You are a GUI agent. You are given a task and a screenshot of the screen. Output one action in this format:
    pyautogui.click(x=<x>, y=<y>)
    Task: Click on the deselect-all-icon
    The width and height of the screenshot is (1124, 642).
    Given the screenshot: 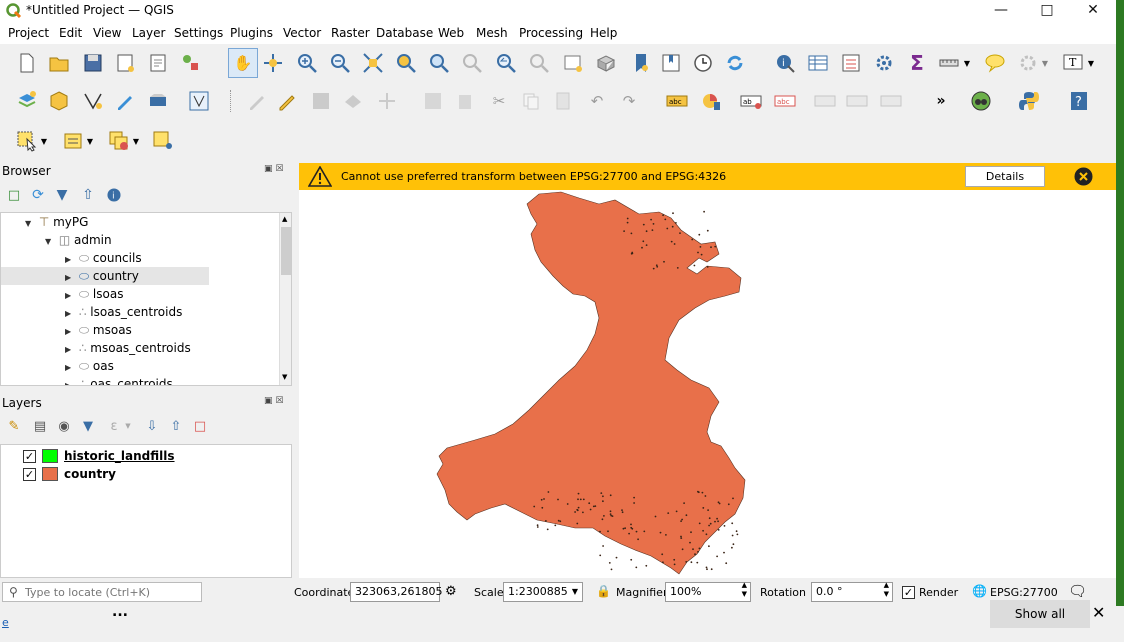 What is the action you would take?
    pyautogui.click(x=119, y=141)
    